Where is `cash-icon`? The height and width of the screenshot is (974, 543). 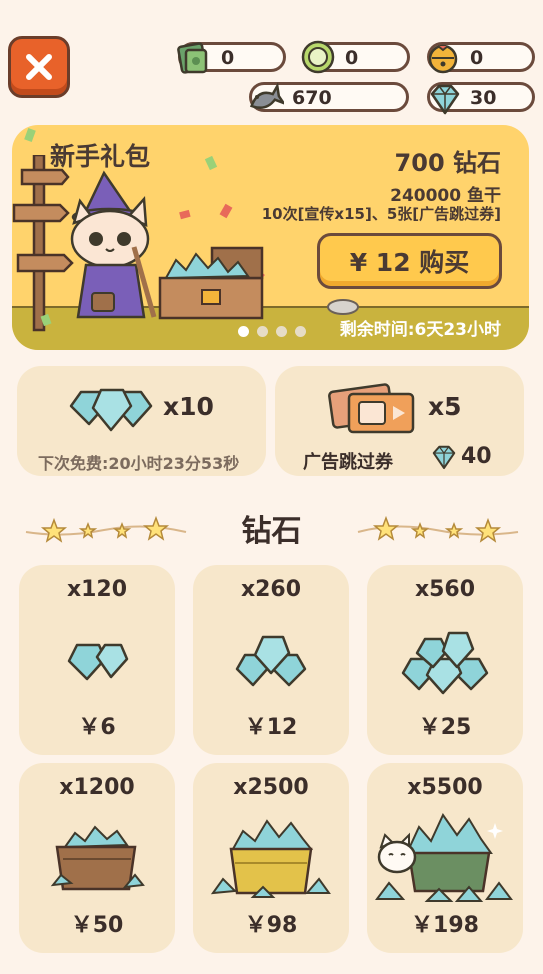
cash-icon is located at coordinates (192, 58).